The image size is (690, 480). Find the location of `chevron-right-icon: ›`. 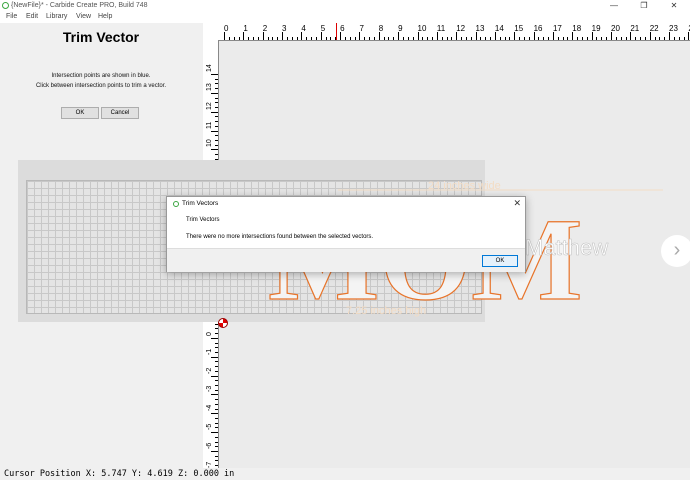

chevron-right-icon: › is located at coordinates (675, 251).